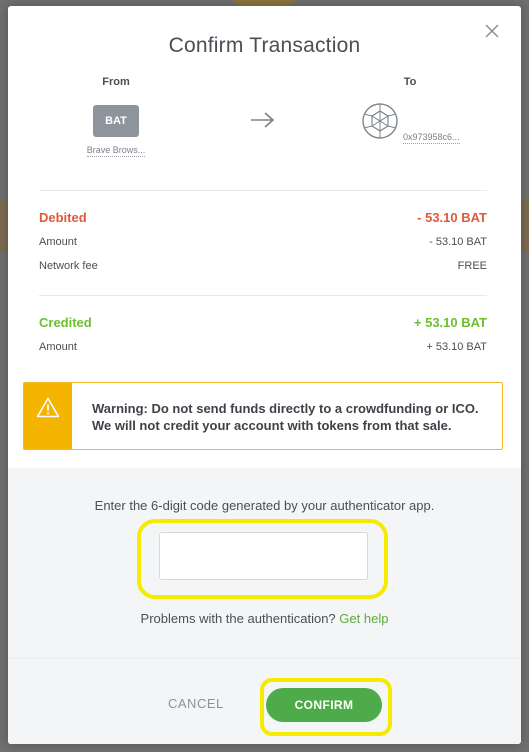 The height and width of the screenshot is (752, 529). Describe the element at coordinates (263, 322) in the screenshot. I see `credited-row: Credited + 53.10 BAT` at that location.